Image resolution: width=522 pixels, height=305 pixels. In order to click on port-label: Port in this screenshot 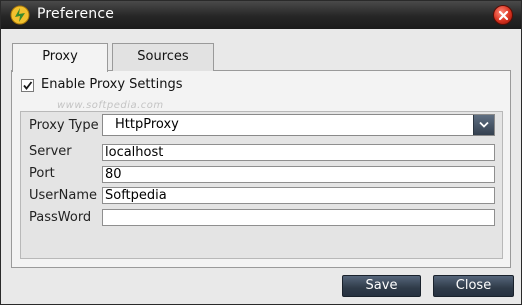, I will do `click(42, 173)`.